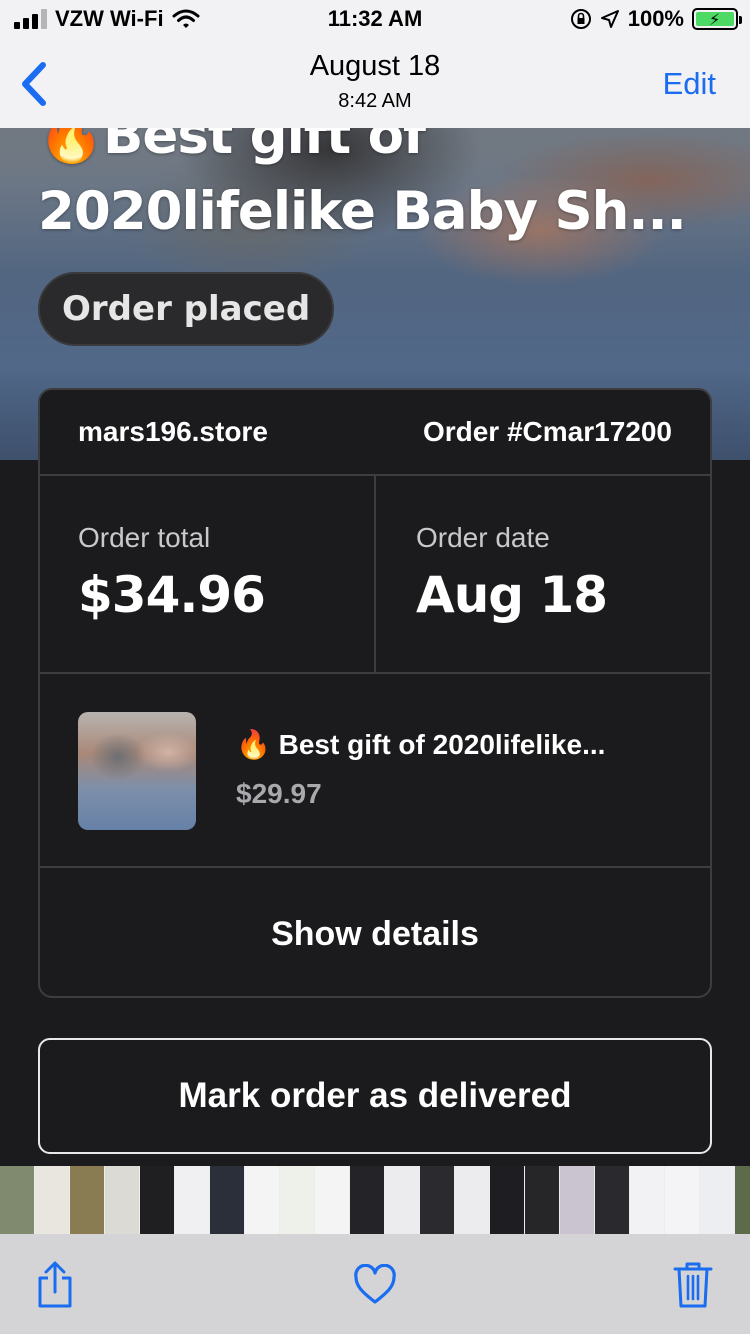  Describe the element at coordinates (483, 537) in the screenshot. I see `order-date-label: Order date` at that location.